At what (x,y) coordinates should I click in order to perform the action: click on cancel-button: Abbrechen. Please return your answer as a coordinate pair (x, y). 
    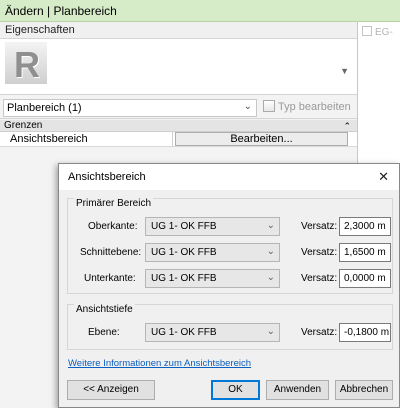
    Looking at the image, I should click on (364, 390).